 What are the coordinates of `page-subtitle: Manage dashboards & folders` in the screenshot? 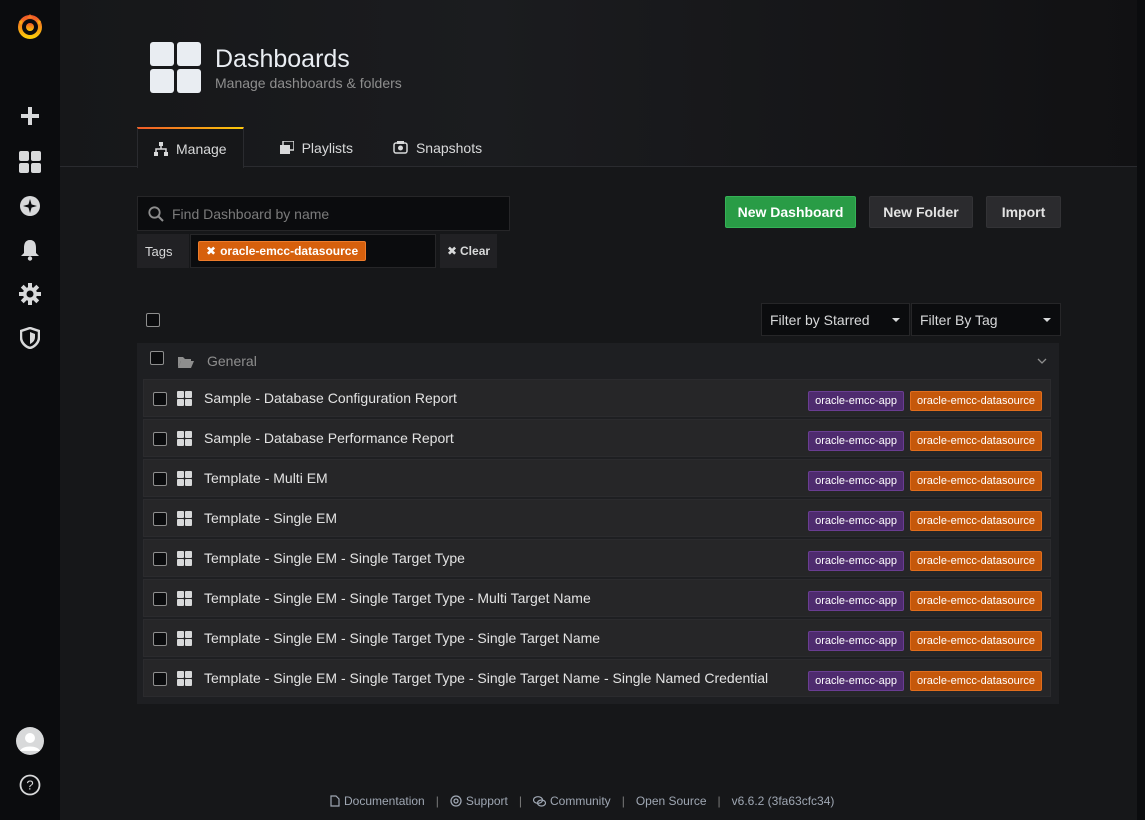 It's located at (308, 83).